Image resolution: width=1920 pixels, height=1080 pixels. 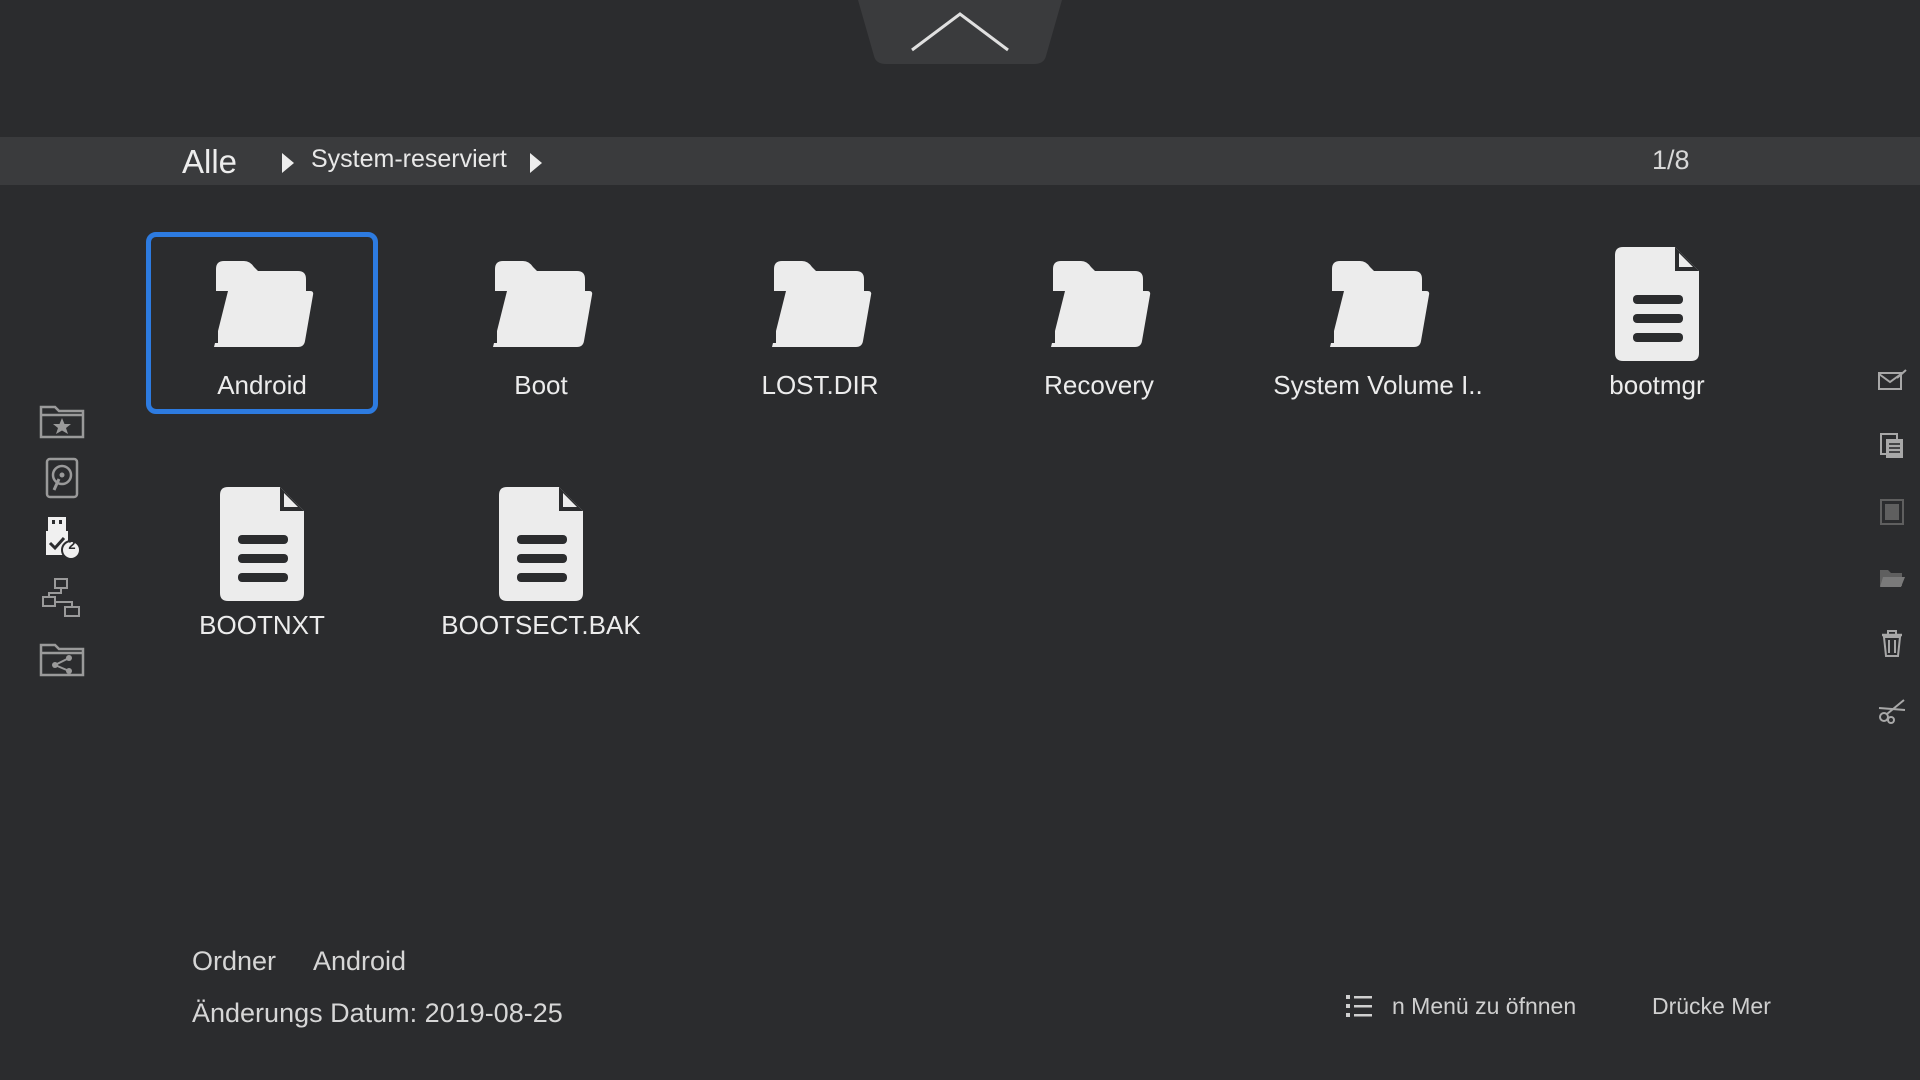 What do you see at coordinates (360, 961) in the screenshot?
I see `info-name: Android` at bounding box center [360, 961].